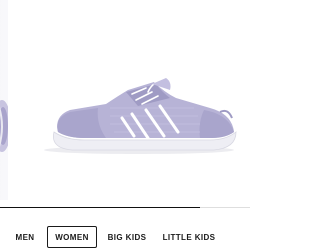  I want to click on previous-shoe-image, so click(5, 126).